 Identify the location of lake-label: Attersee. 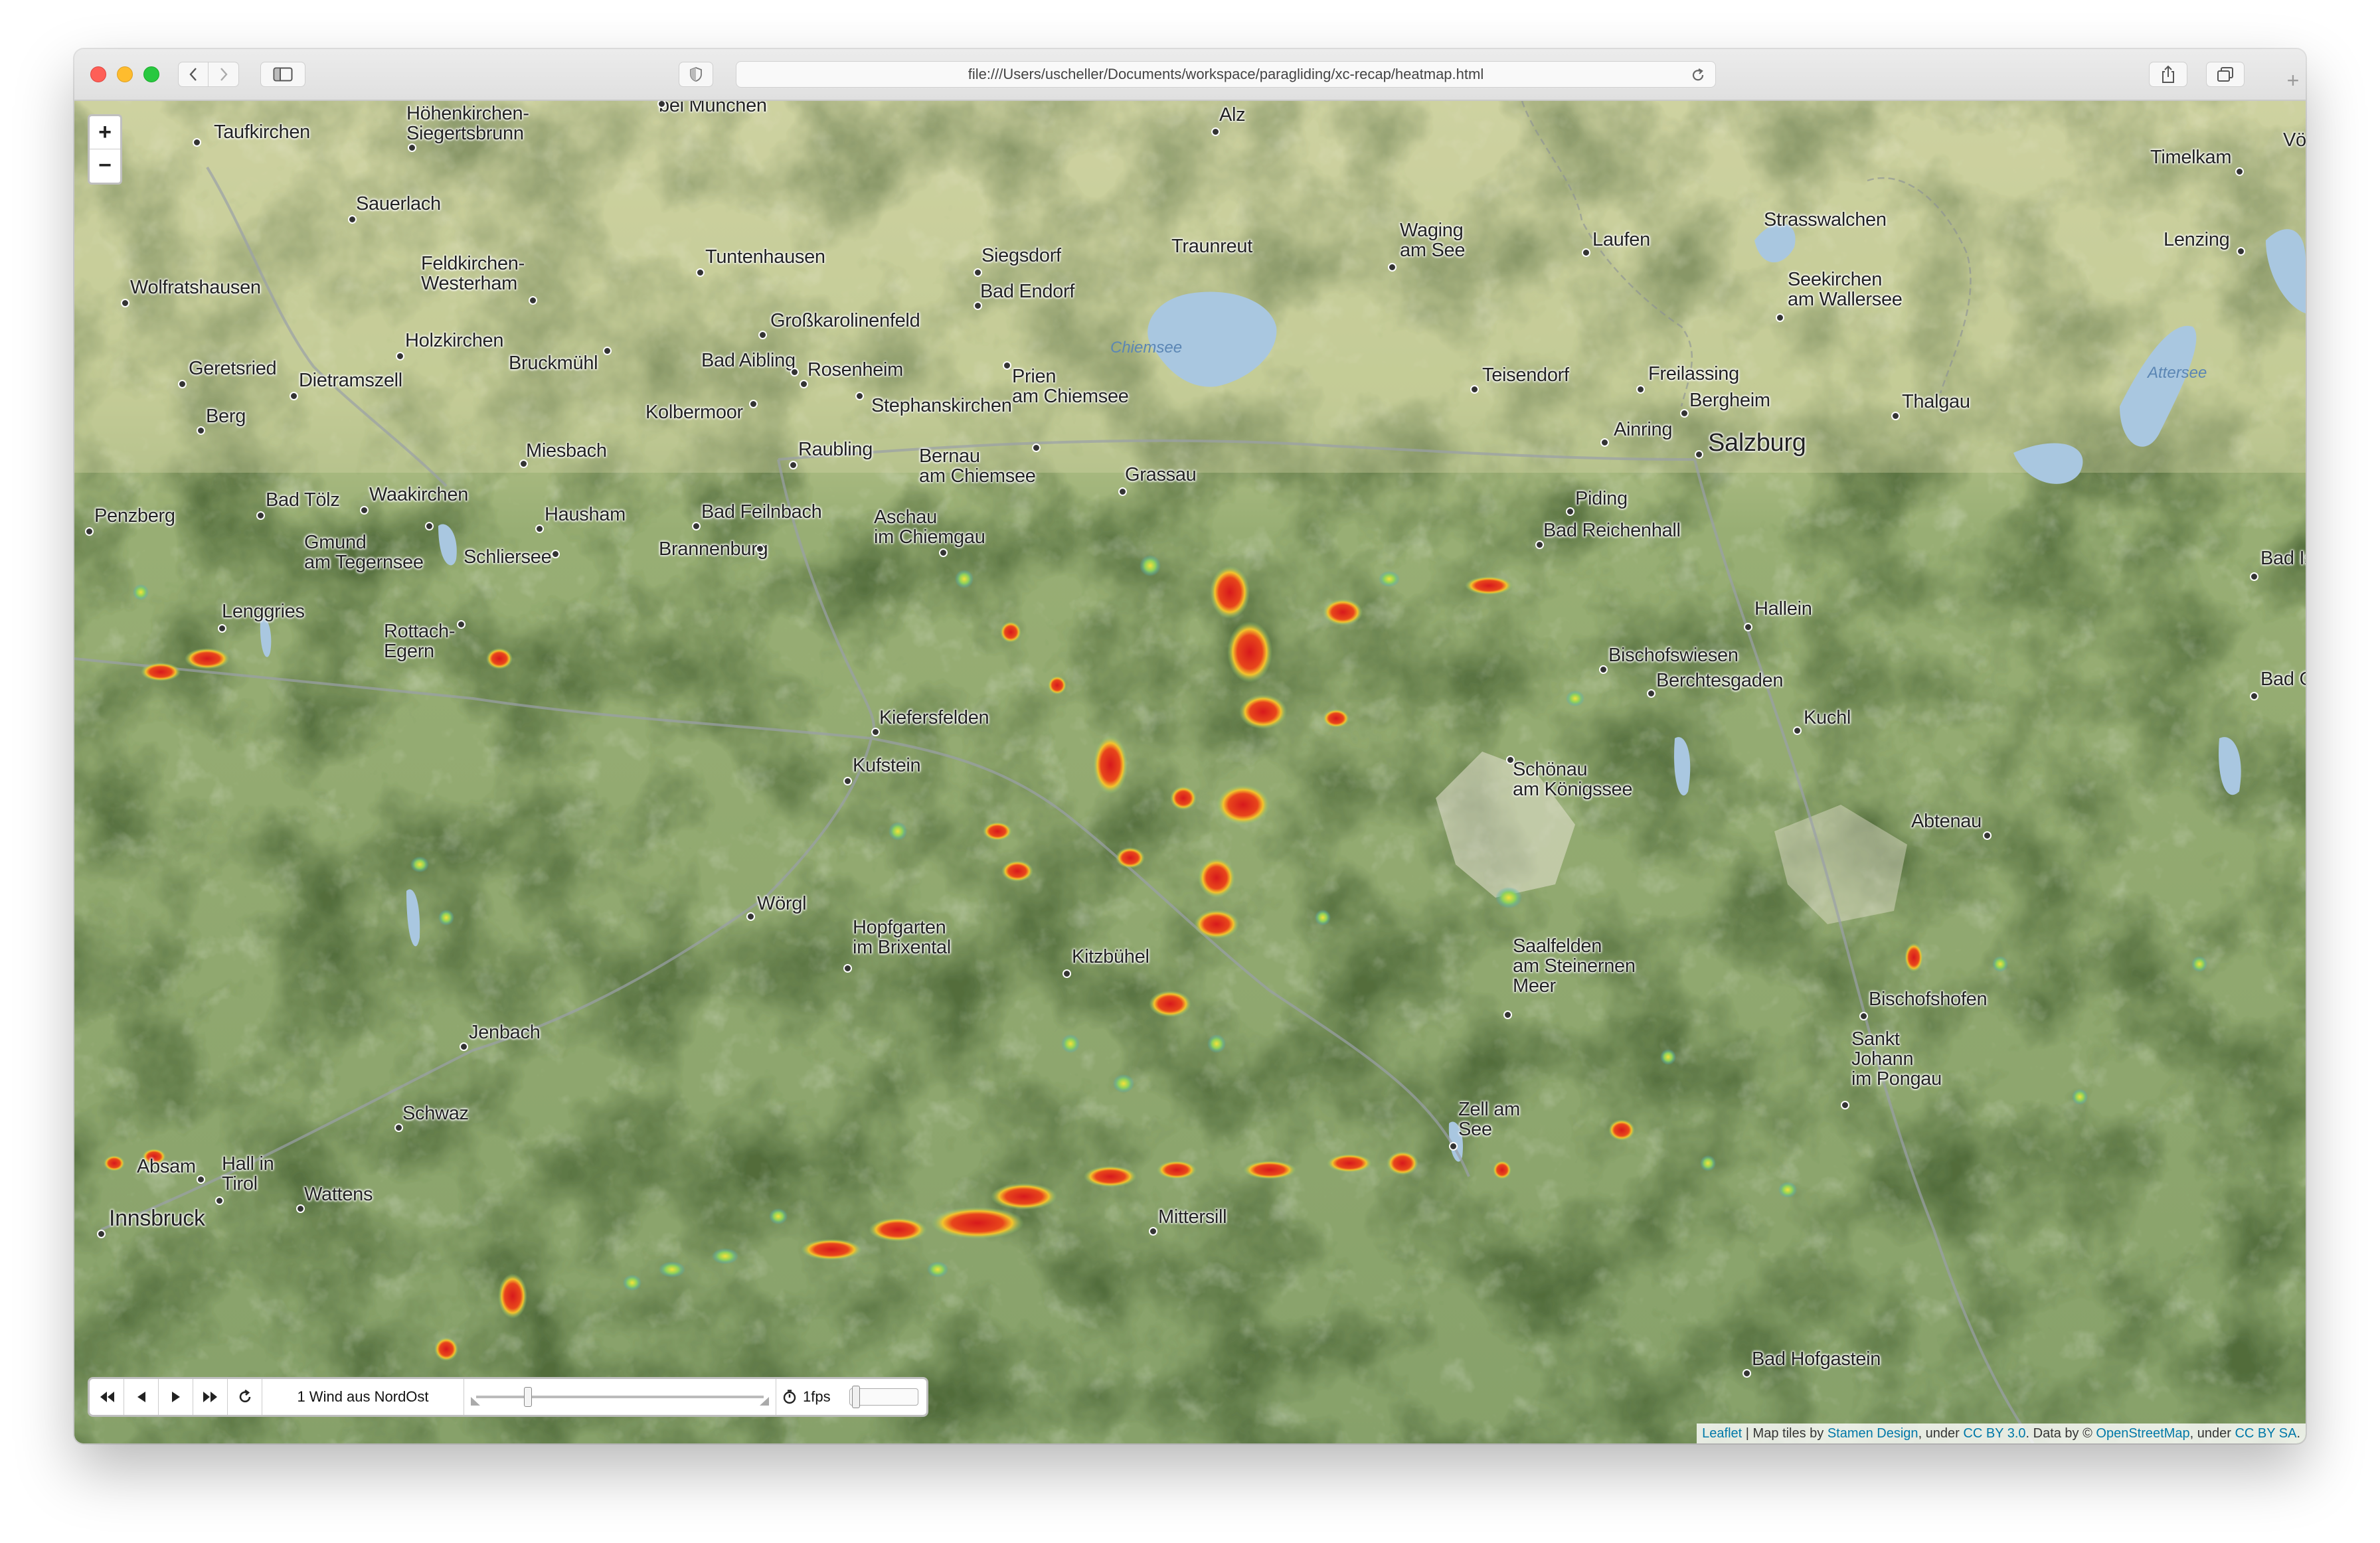
(2177, 373).